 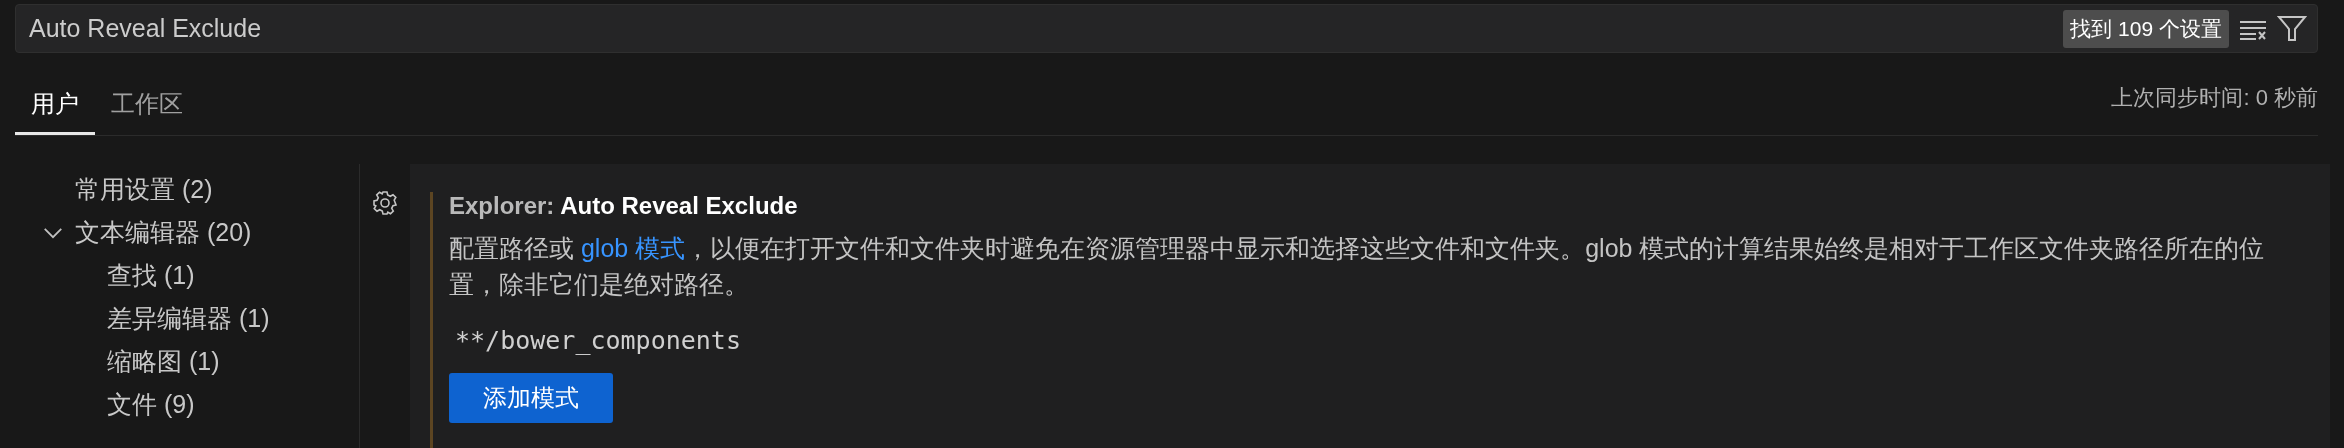 What do you see at coordinates (1357, 266) in the screenshot?
I see `setting-description: 配置路径或 glob 模式，以便在打开文件和文件夹时避免在资源管理器中显示和选择这些文件和文件夹。glob 模式的计算结果始终是相对于工作区文件夹路径所在的位置，除非它们是绝对路径。` at bounding box center [1357, 266].